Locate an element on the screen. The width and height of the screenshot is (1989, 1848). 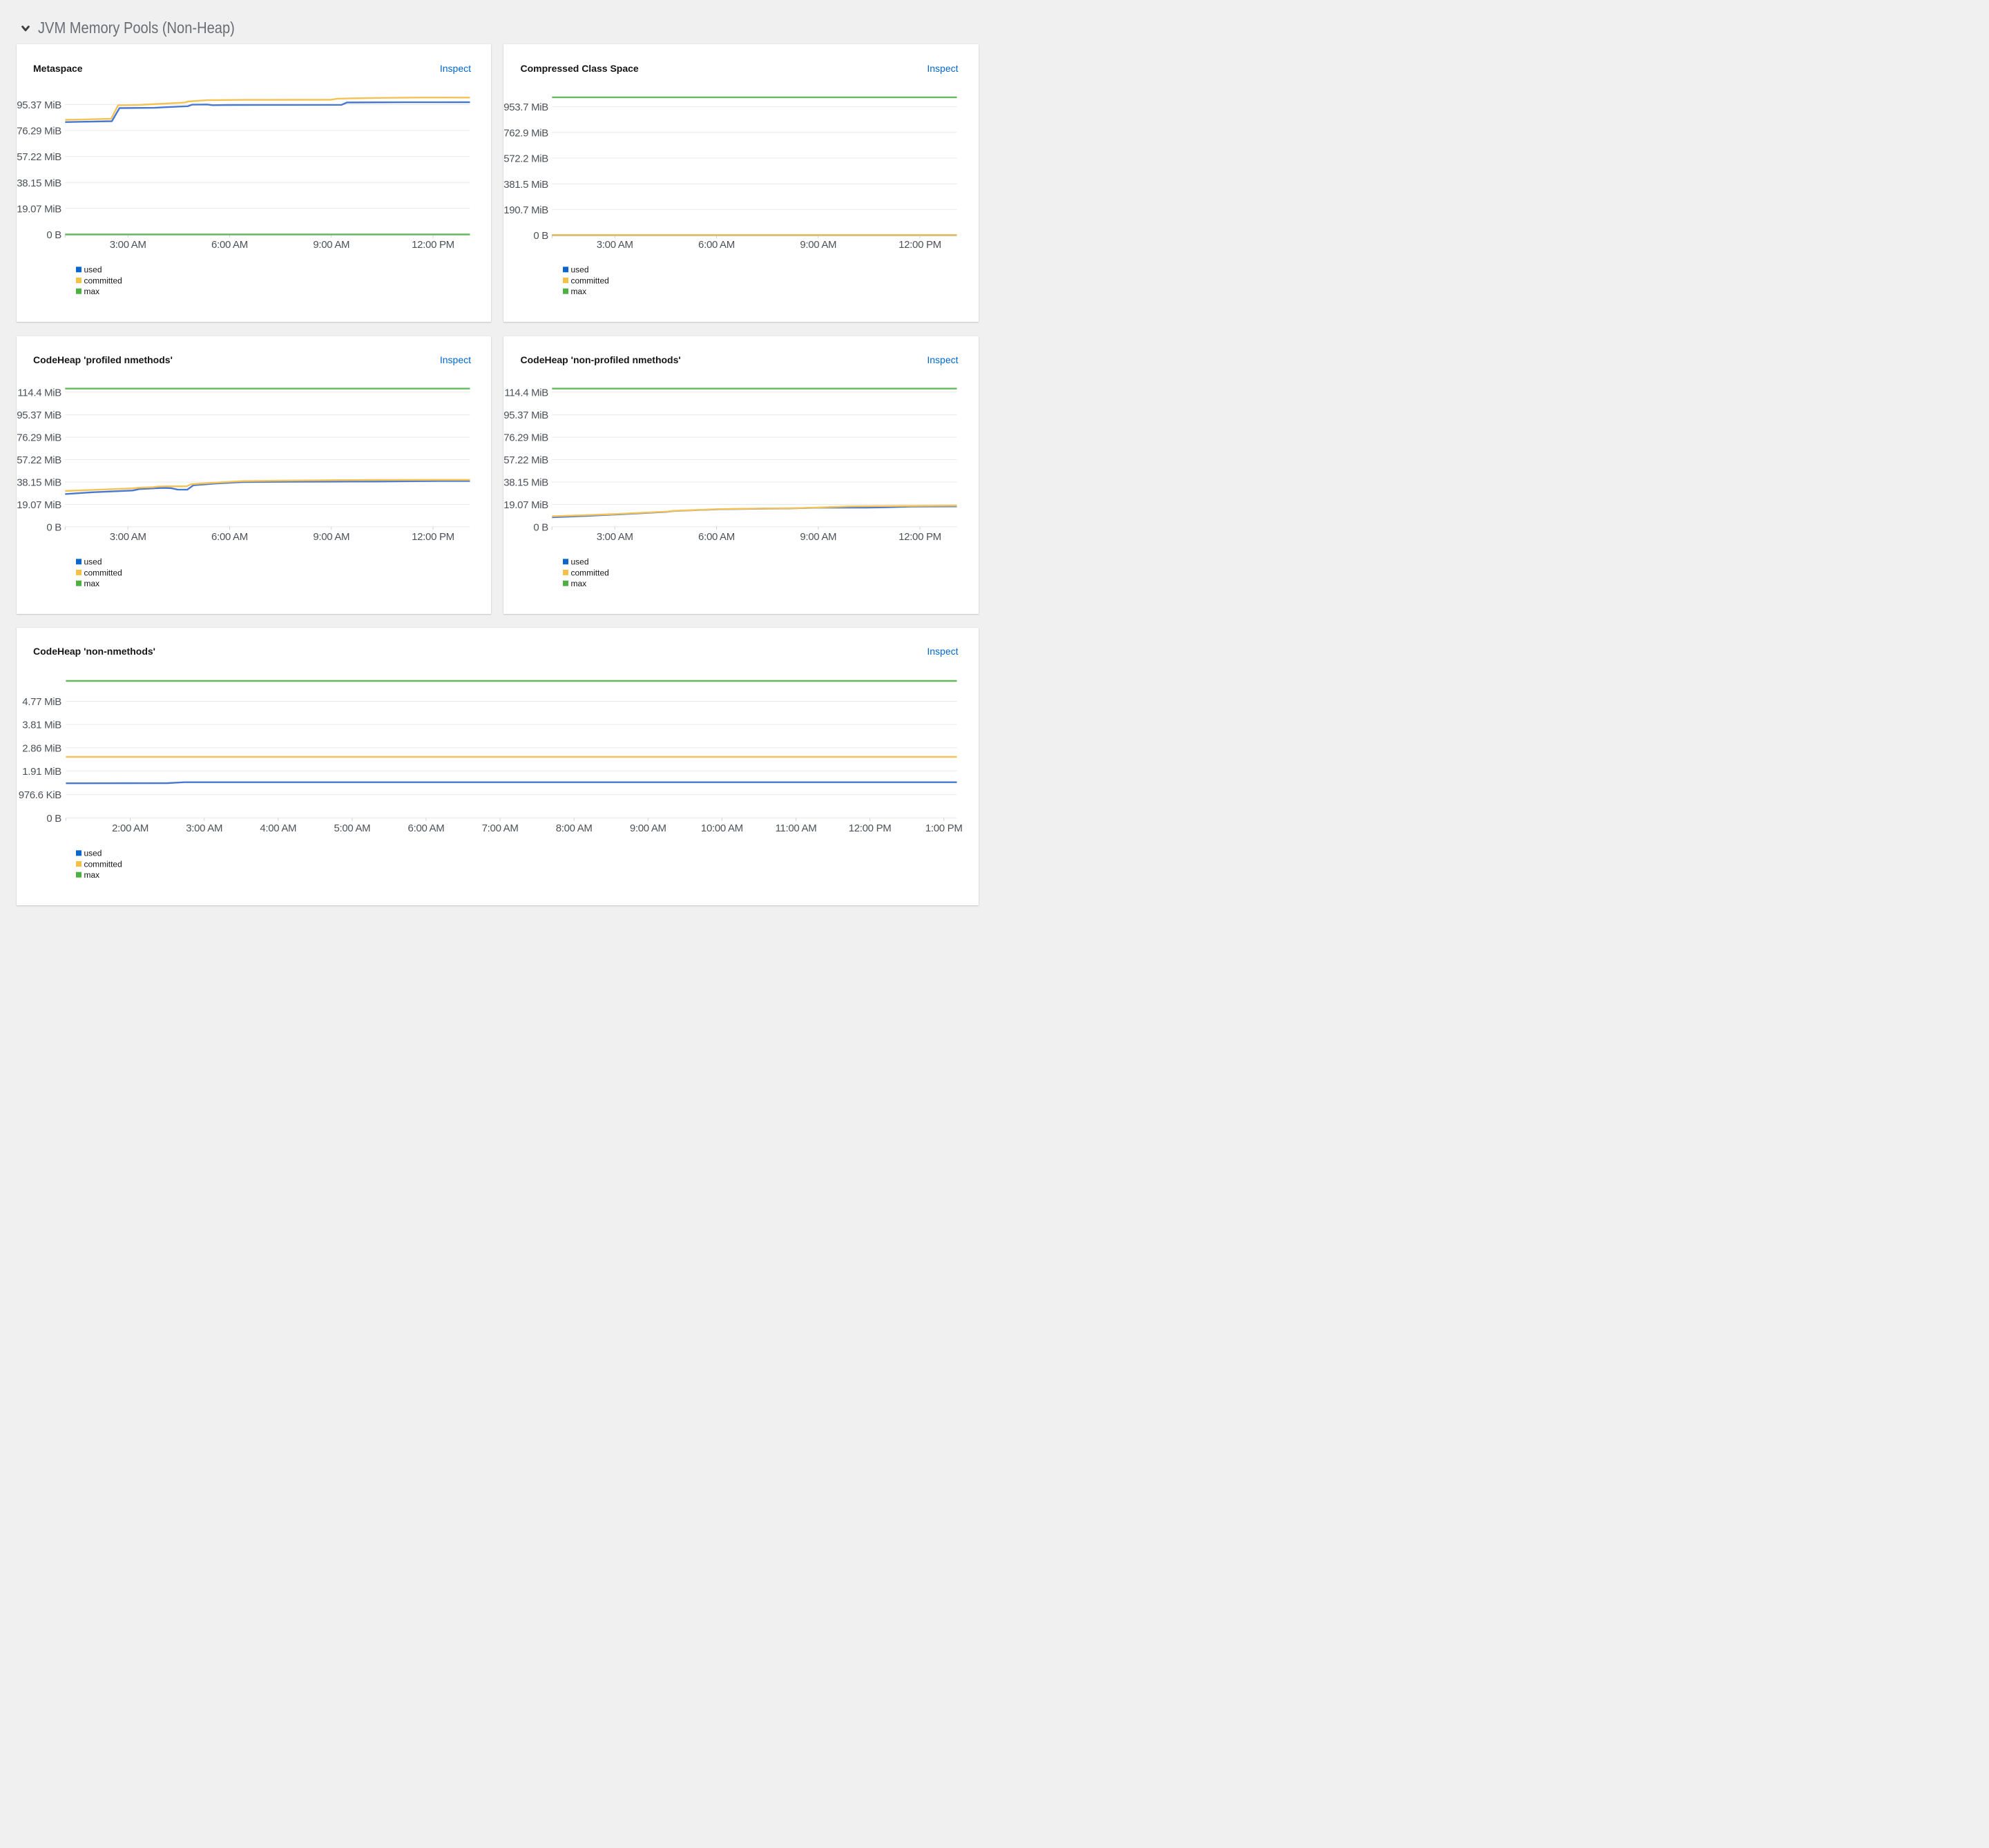
svg-text: 190.7 MiB is located at coordinates (525, 210).